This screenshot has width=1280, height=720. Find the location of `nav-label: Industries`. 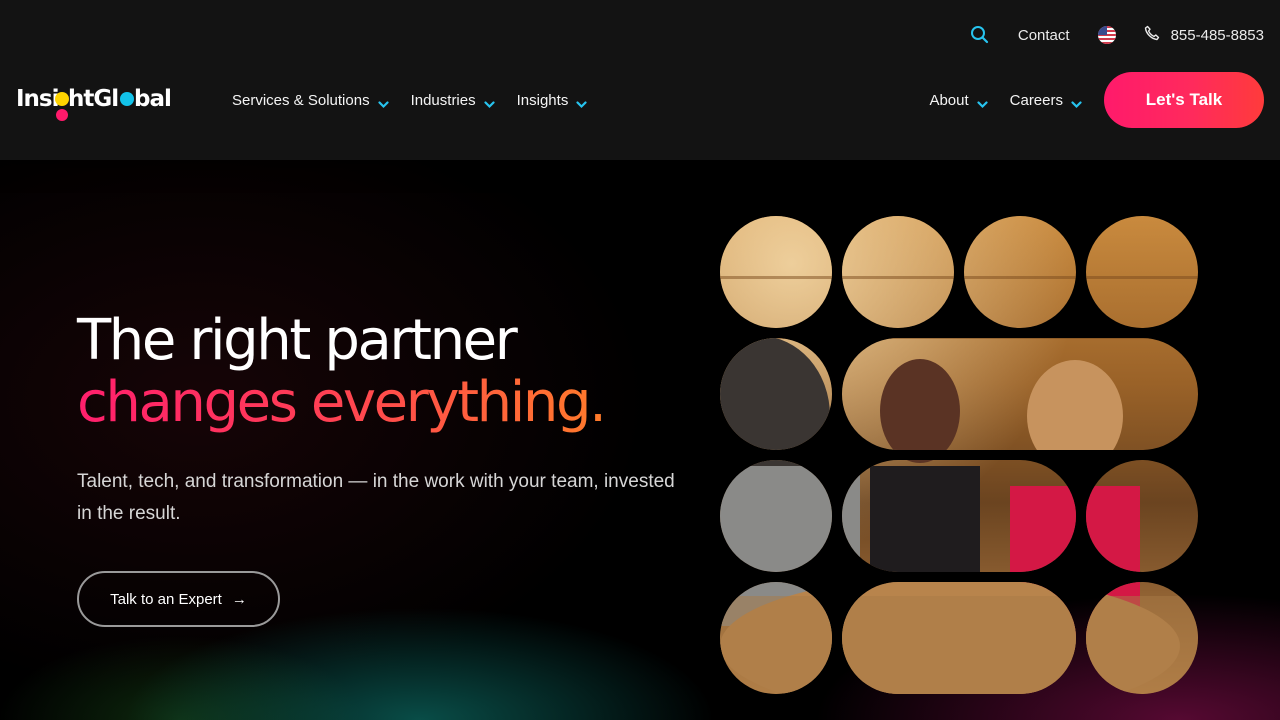

nav-label: Industries is located at coordinates (443, 100).